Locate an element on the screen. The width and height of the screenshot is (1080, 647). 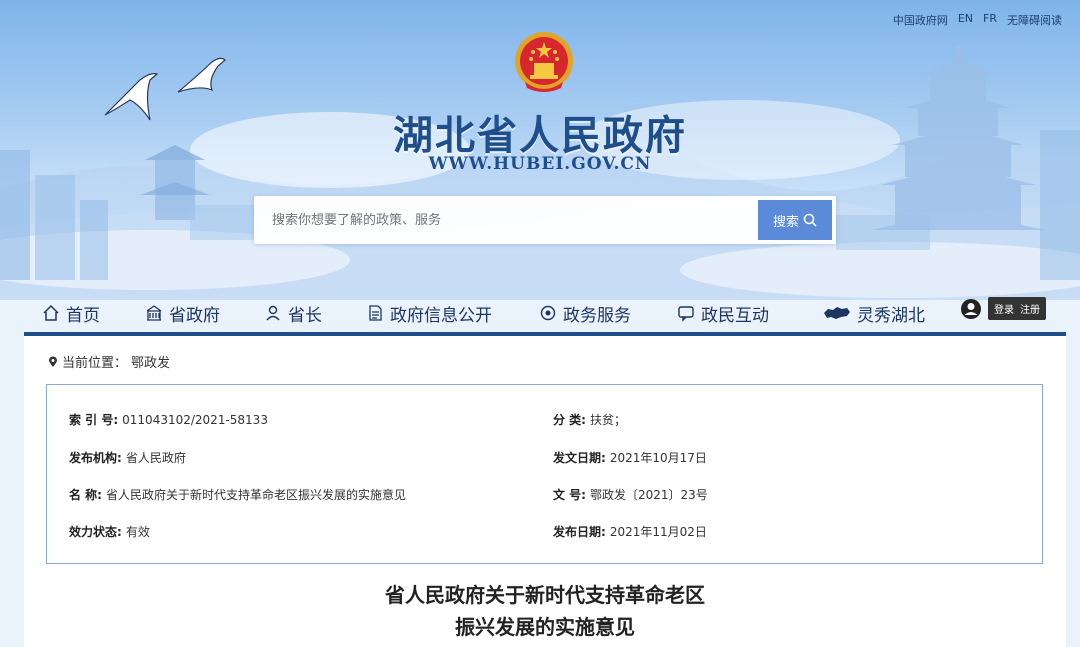
info-docno: 文 号: 鄂政发〔2021〕23号 is located at coordinates (630, 494).